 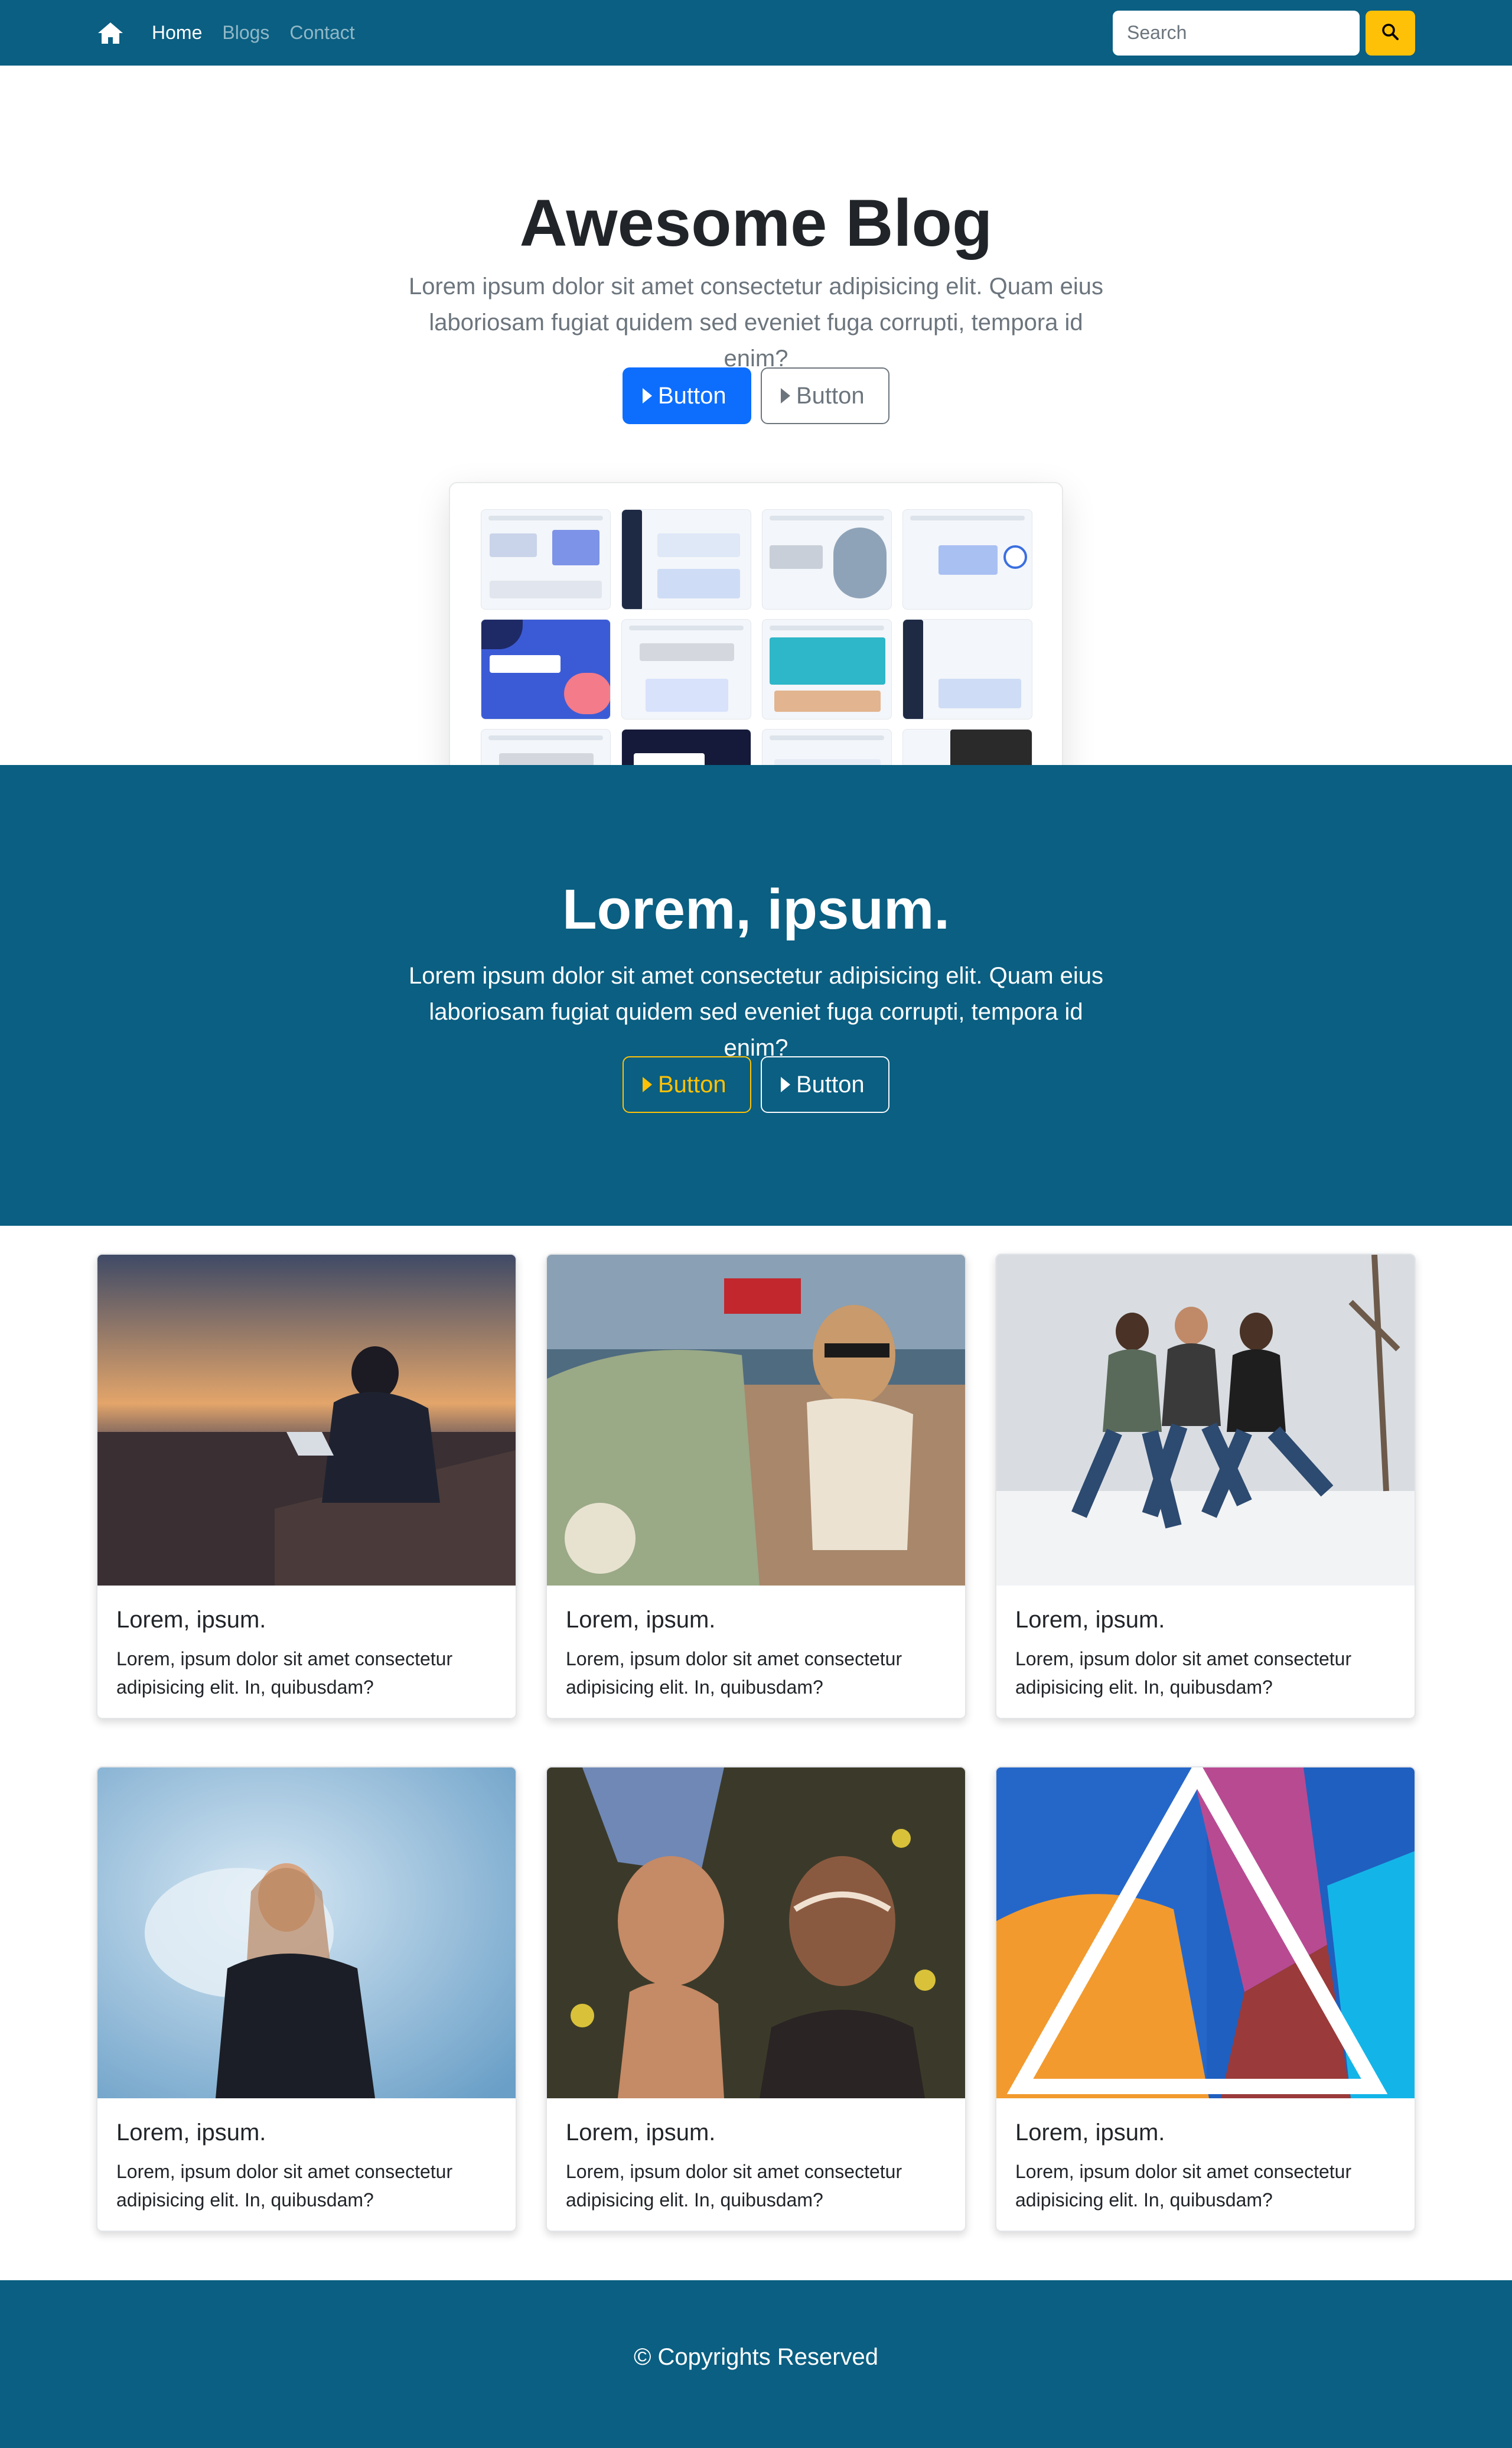 I want to click on footer: © Copyrights Reserved, so click(x=756, y=2364).